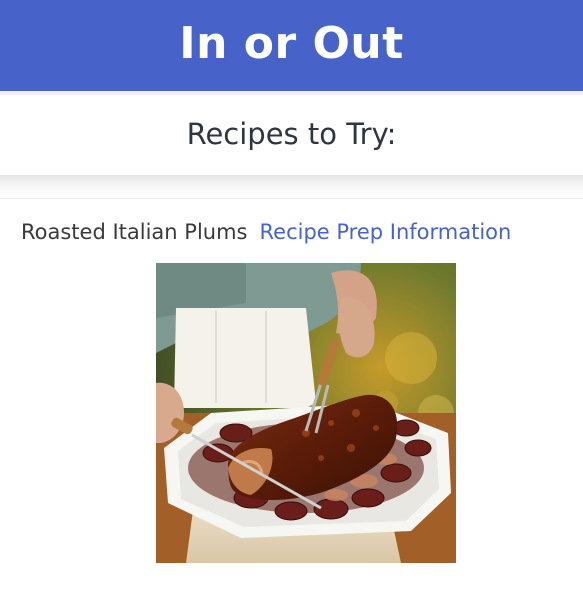  I want to click on app-title: In or Out, so click(291, 43).